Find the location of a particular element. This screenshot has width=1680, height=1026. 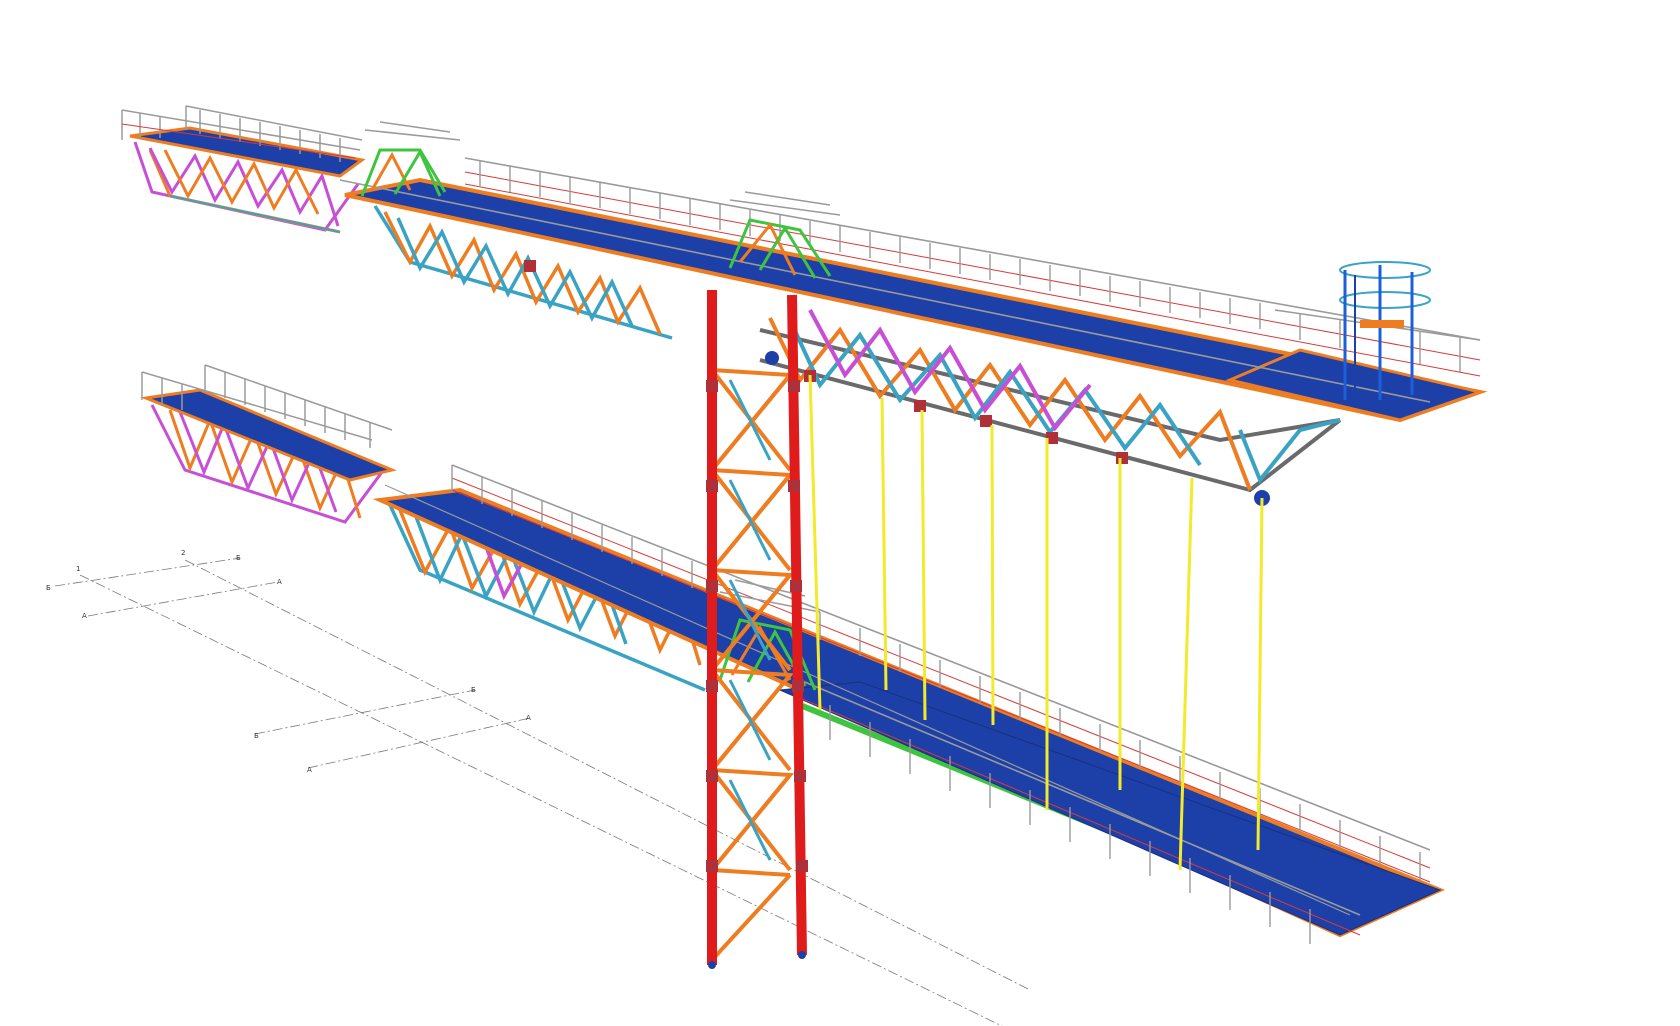

grid-label-b-right-upper: Б is located at coordinates (238, 558).